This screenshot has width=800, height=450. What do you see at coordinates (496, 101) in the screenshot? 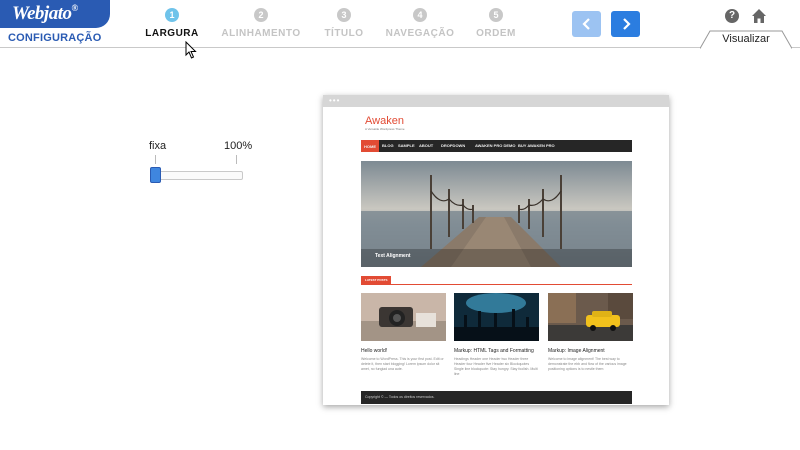
I see `browser-titlebar: •••` at bounding box center [496, 101].